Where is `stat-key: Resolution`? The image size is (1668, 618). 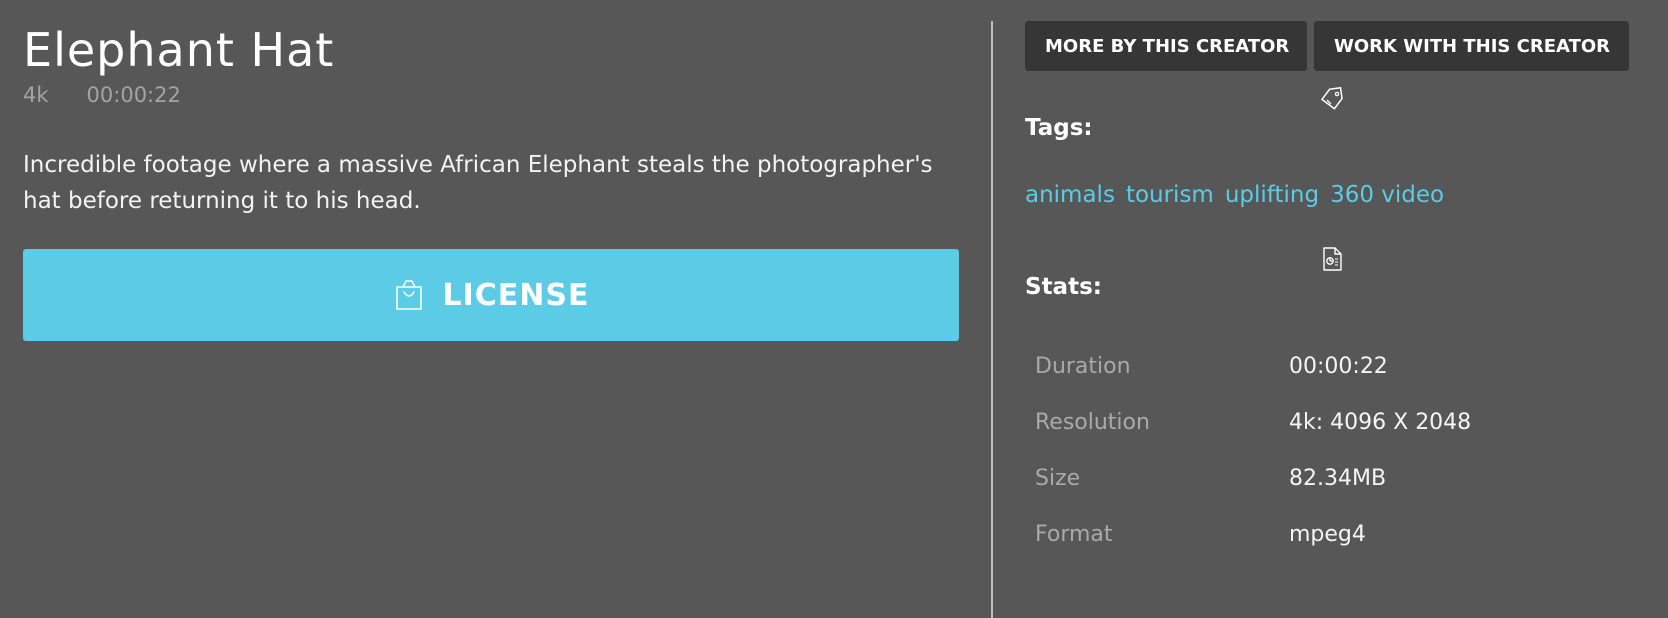
stat-key: Resolution is located at coordinates (1092, 422).